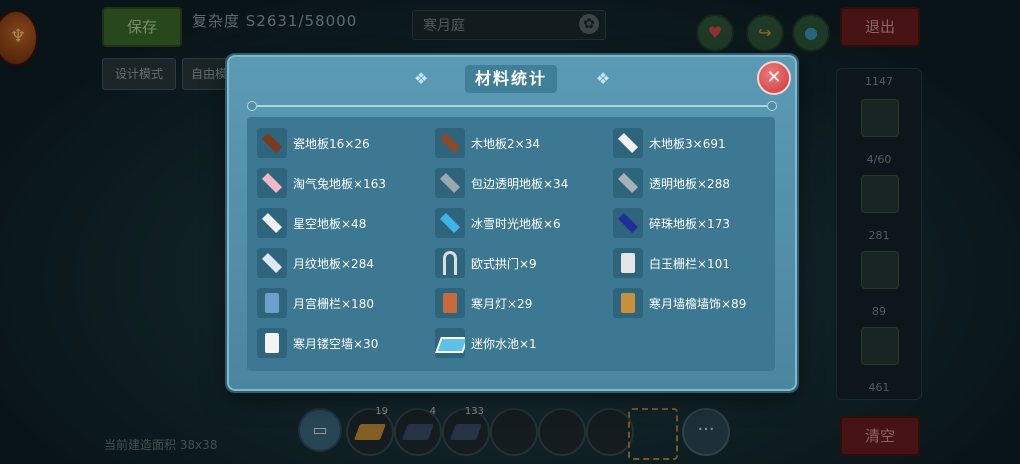 Image resolution: width=1020 pixels, height=464 pixels. What do you see at coordinates (520, 183) in the screenshot?
I see `material-label: 包边透明地板×34` at bounding box center [520, 183].